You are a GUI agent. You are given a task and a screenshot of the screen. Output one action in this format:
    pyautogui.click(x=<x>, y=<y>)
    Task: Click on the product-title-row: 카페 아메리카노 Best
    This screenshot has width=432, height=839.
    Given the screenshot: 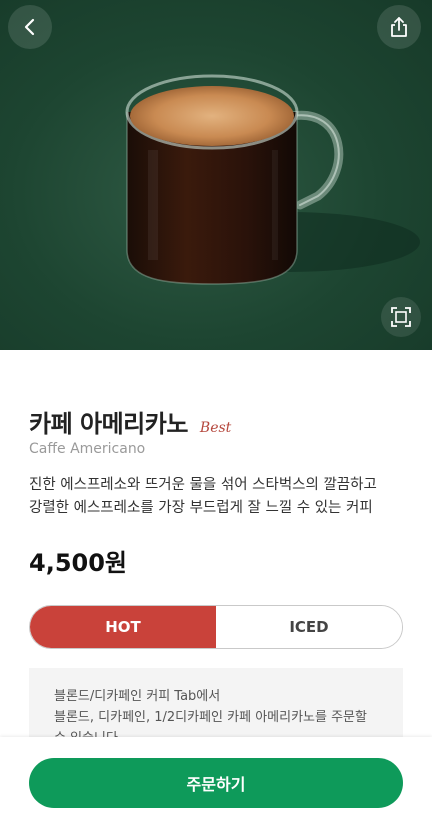 What is the action you would take?
    pyautogui.click(x=130, y=421)
    